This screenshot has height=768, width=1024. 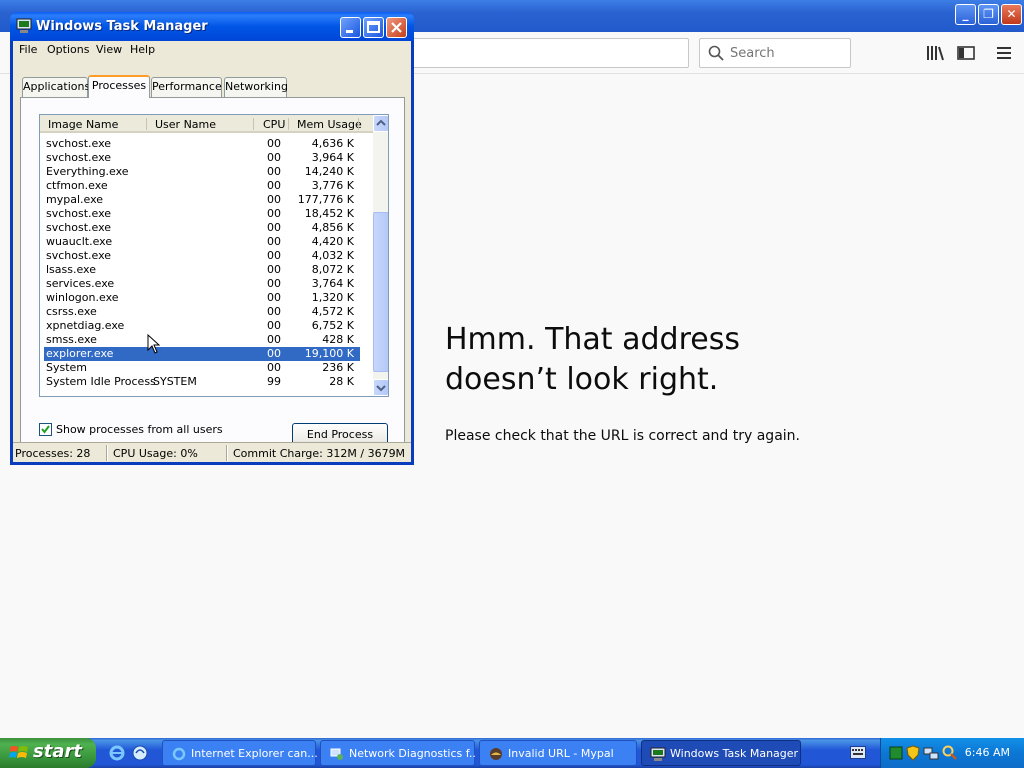 I want to click on tab-applications: Applications, so click(x=56, y=87).